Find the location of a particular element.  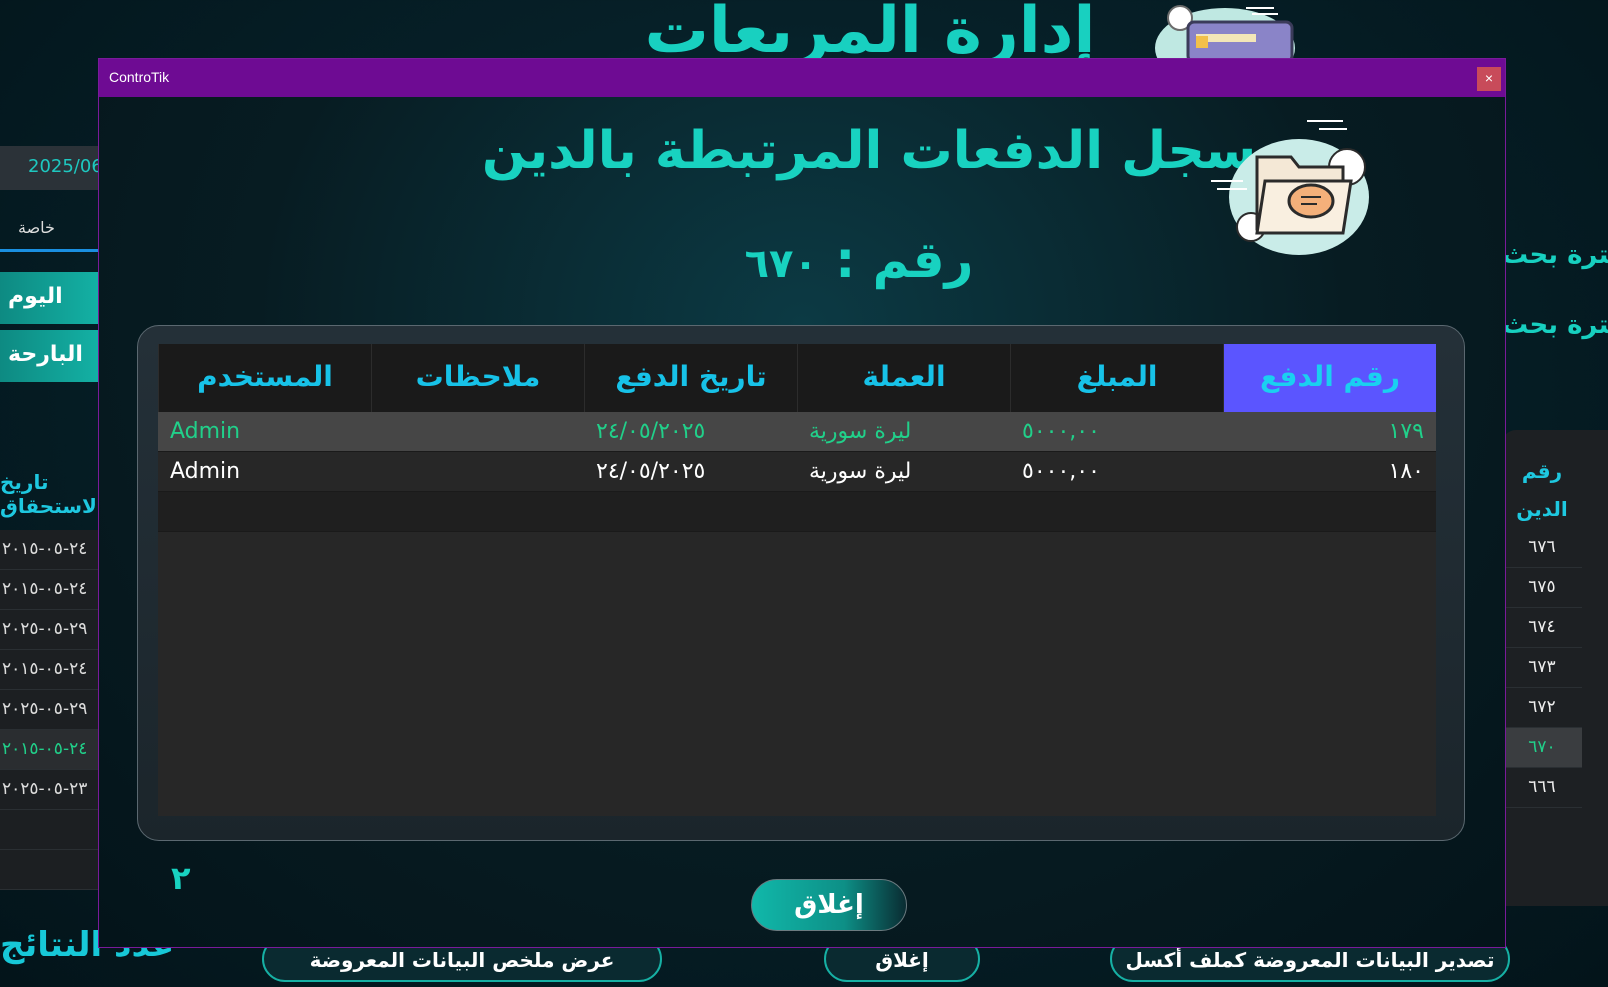

background-right-table: رقم الدين ٦٧٦ ٦٧٥ ٦٧٤ ٦٧٣ ٦٧٢ ٦٧٠ ٦٦٦ is located at coordinates (1555, 668).